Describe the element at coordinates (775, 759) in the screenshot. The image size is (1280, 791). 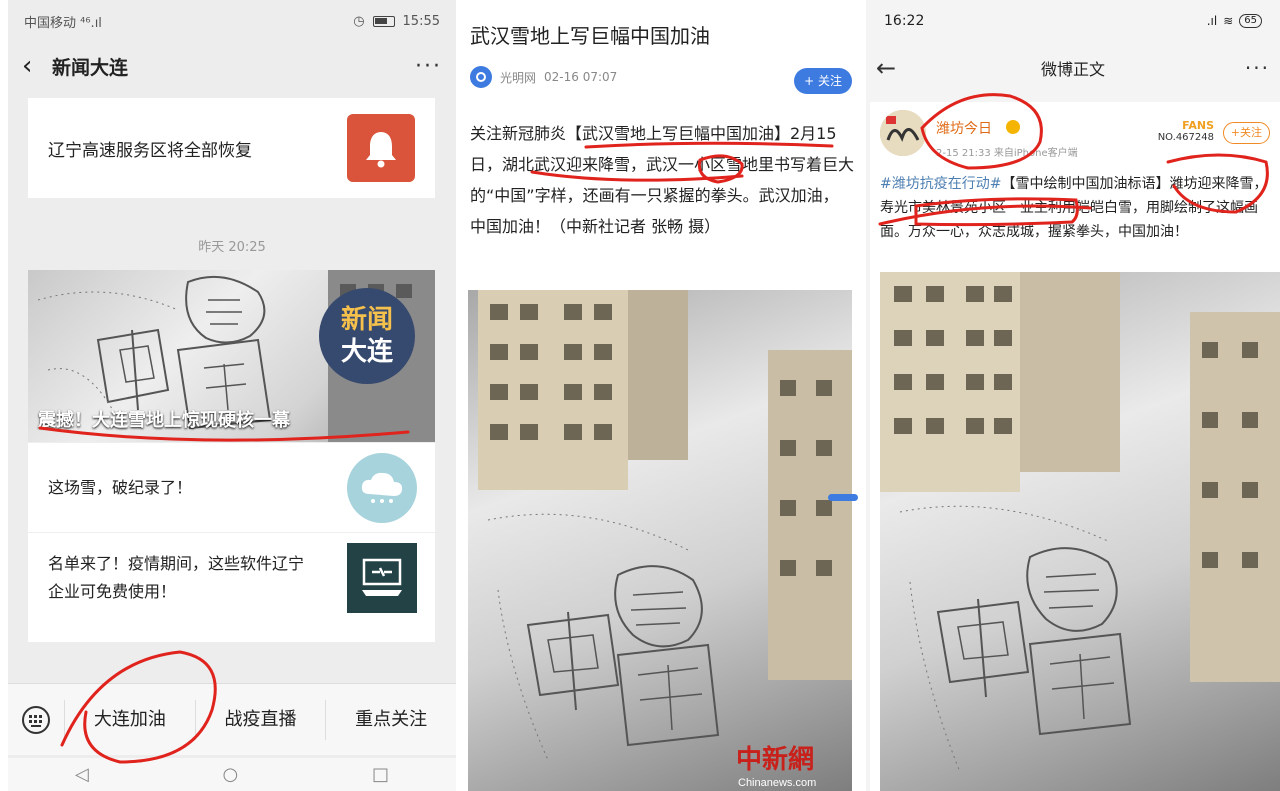
I see `watermark-text: 中新網` at that location.